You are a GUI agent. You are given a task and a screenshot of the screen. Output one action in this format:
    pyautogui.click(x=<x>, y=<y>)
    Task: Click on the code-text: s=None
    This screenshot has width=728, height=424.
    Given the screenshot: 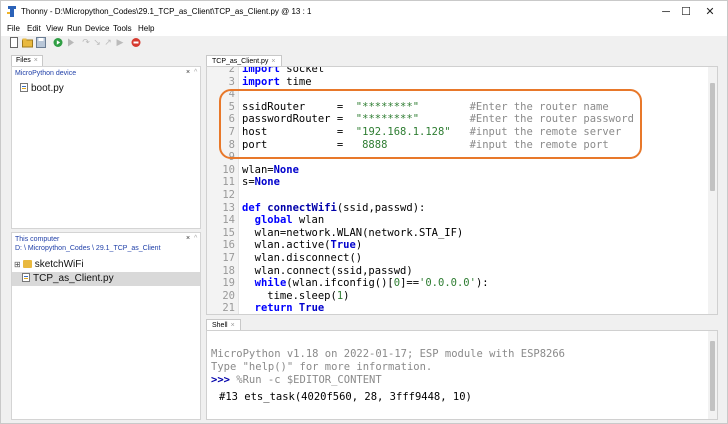 What is the action you would take?
    pyautogui.click(x=261, y=182)
    